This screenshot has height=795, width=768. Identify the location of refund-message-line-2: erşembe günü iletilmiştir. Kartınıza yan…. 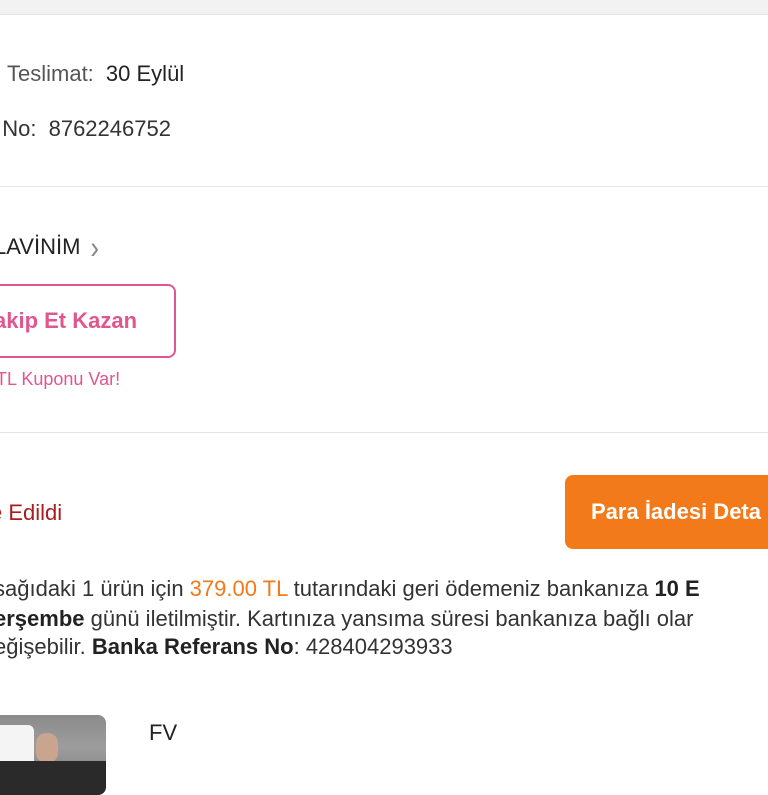
(346, 619).